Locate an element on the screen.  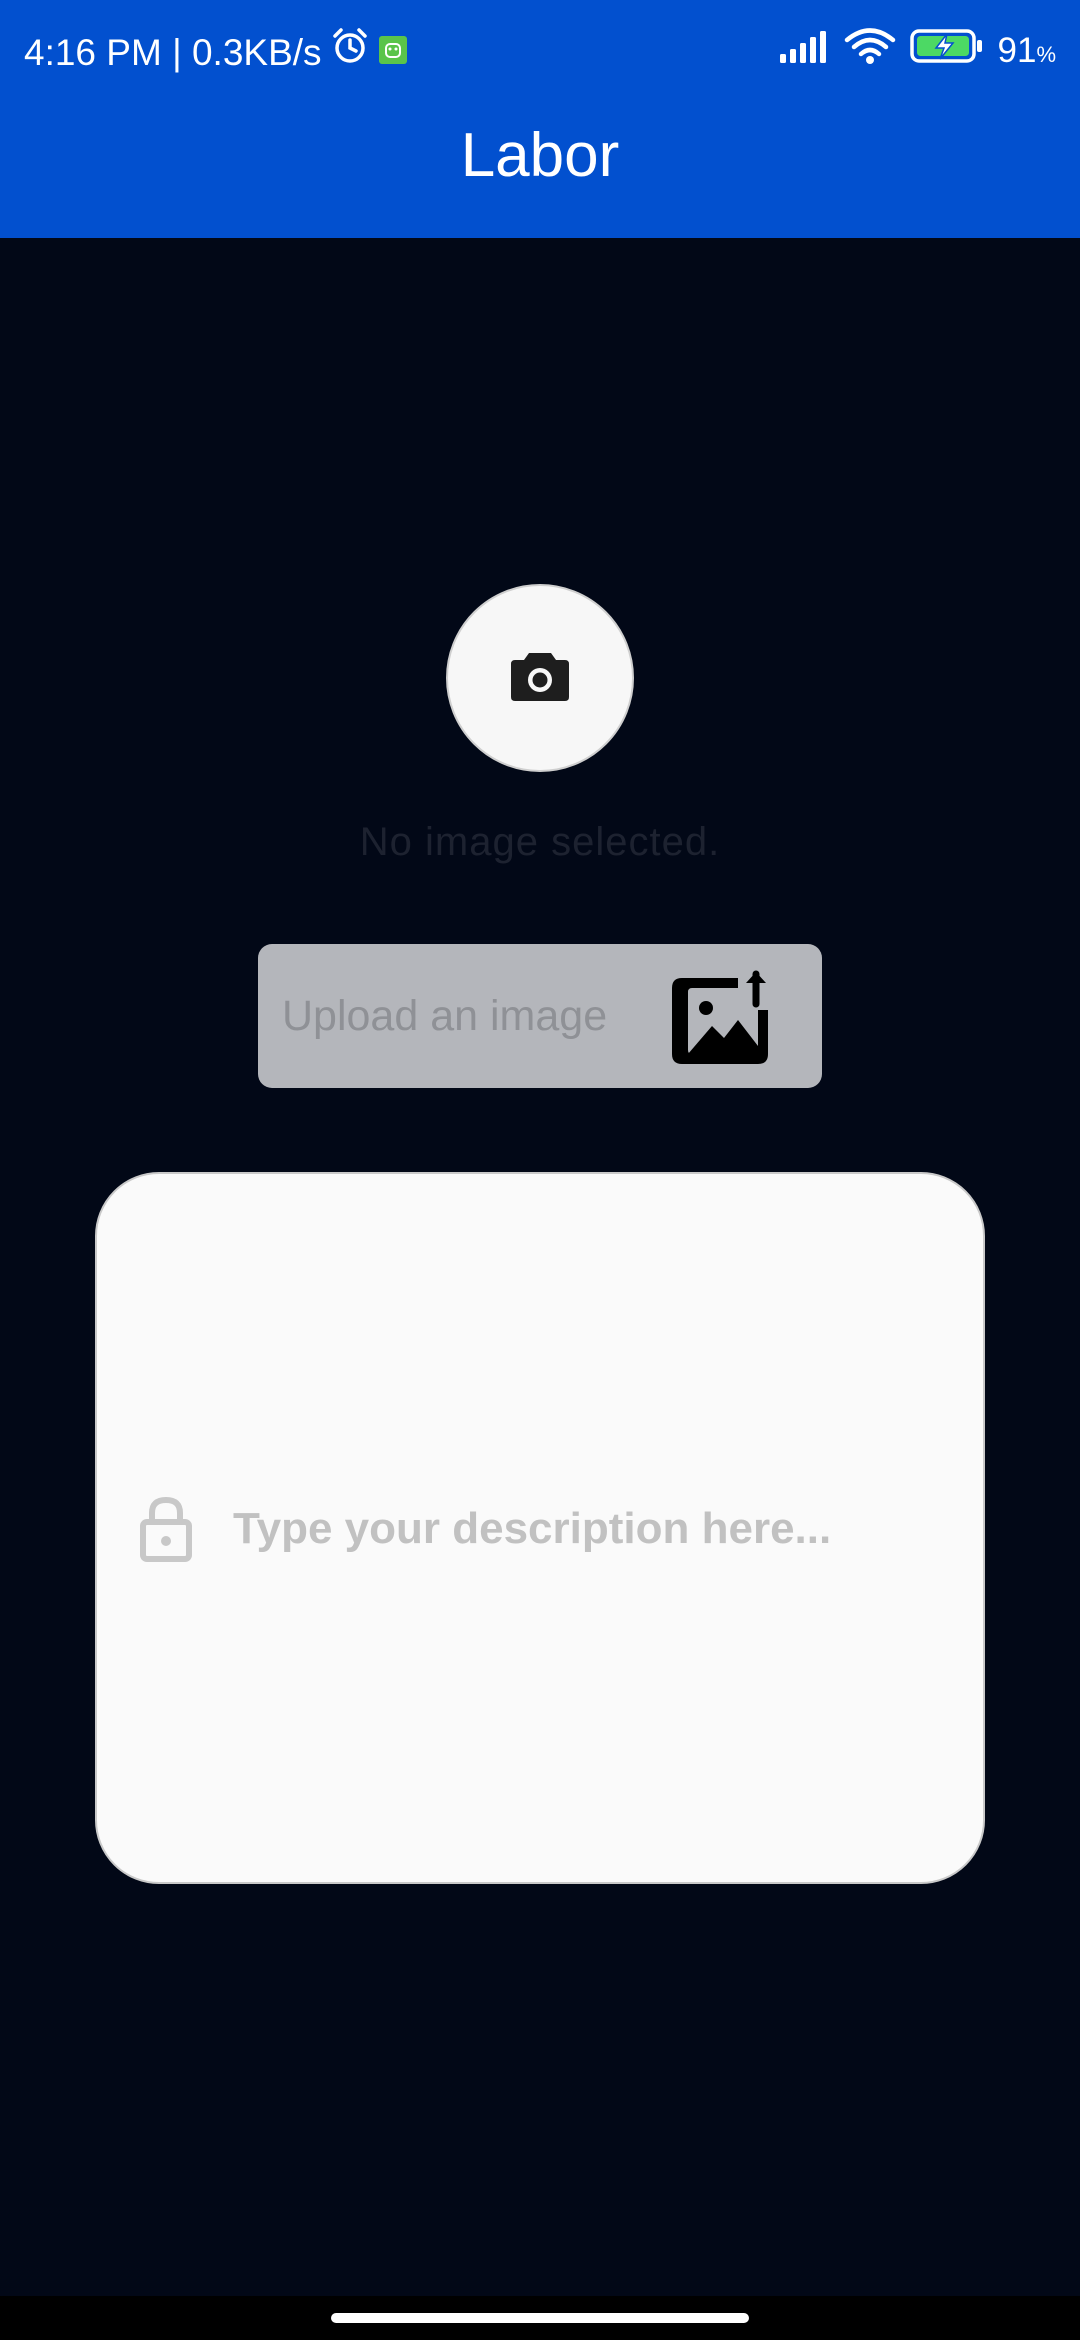
camera-button is located at coordinates (540, 678).